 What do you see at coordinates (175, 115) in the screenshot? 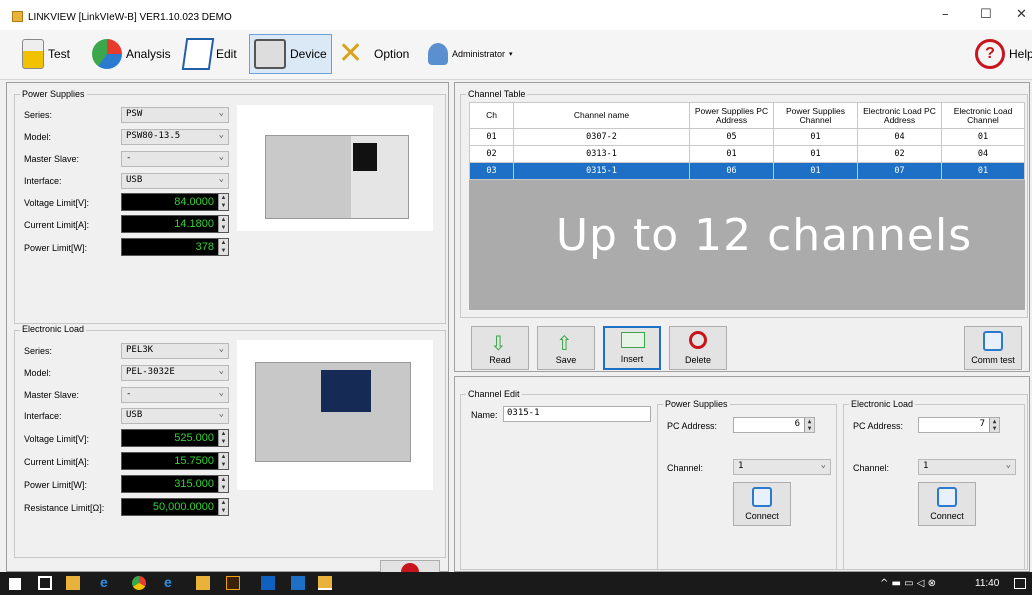
I see `ps-series-select: PSW ⌄` at bounding box center [175, 115].